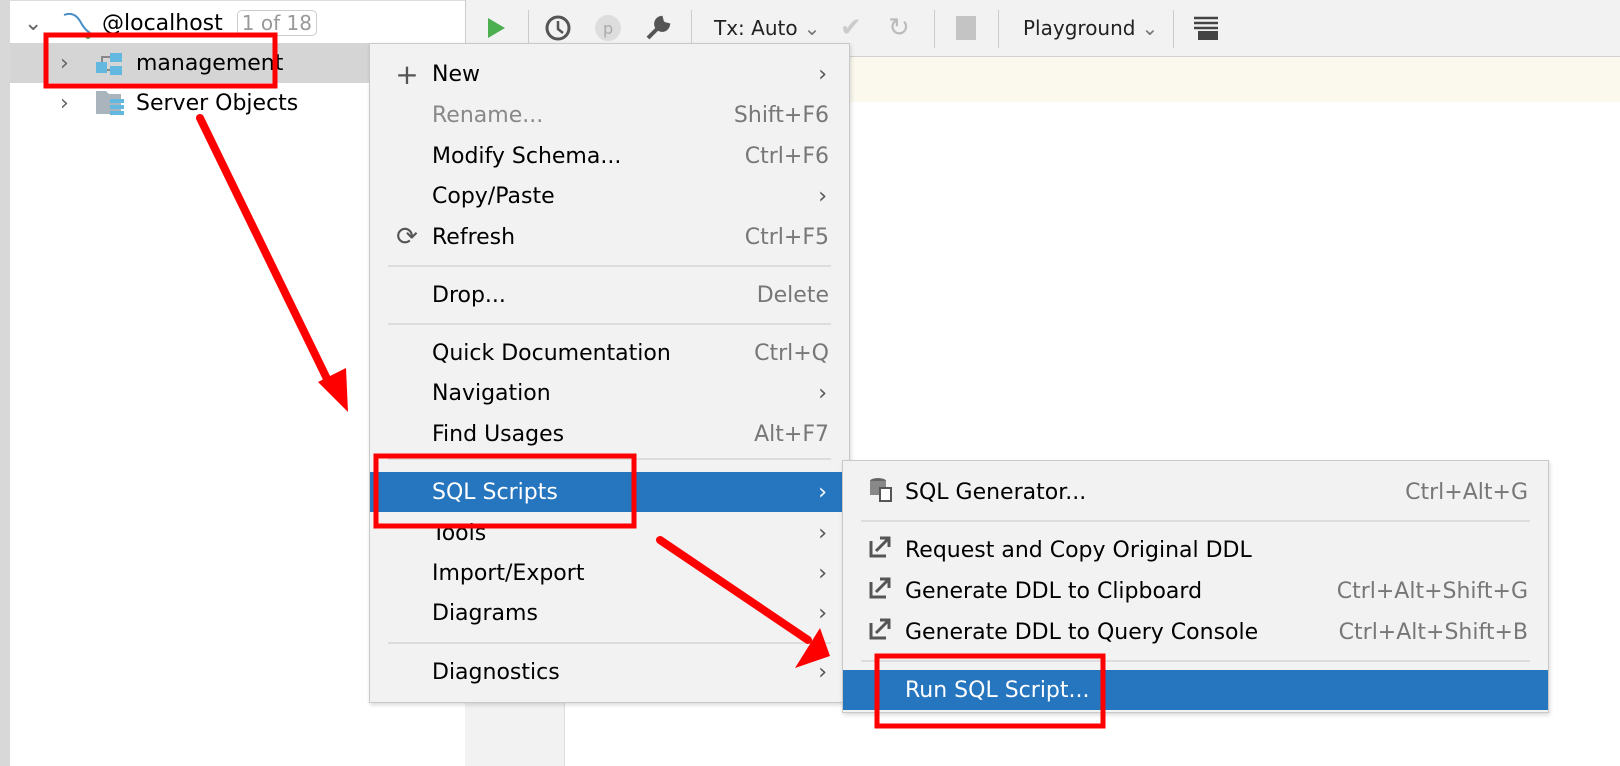 The height and width of the screenshot is (766, 1620). I want to click on refresh-icon: ⟳, so click(407, 237).